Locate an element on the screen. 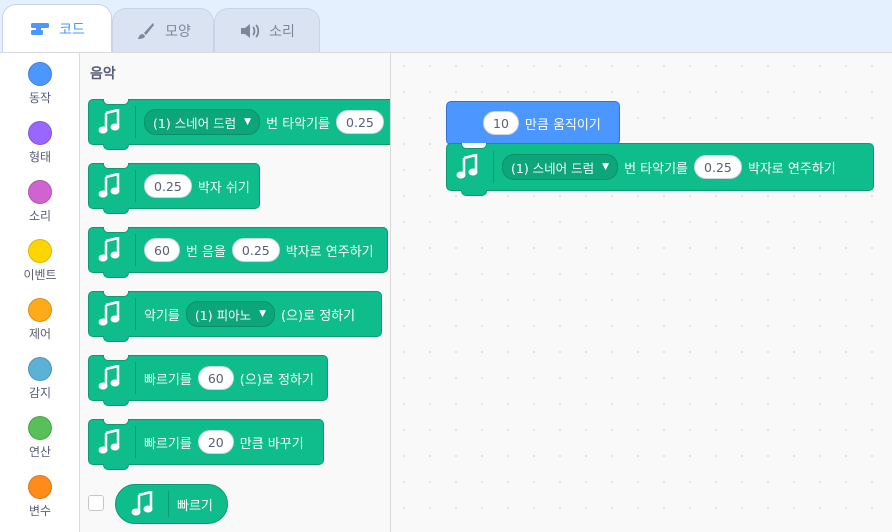 This screenshot has height=532, width=892. block-text: 빠르기 is located at coordinates (195, 506).